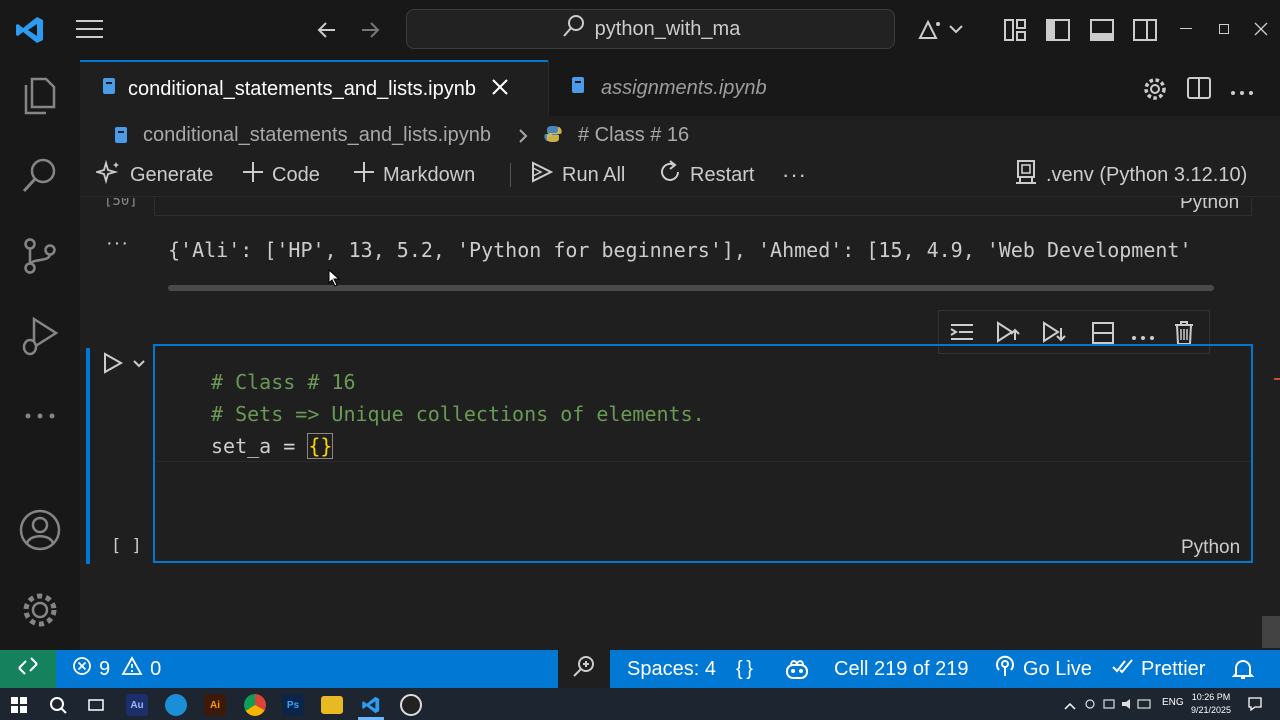 The height and width of the screenshot is (720, 1280). I want to click on notifications-bell-icon, so click(1243, 669).